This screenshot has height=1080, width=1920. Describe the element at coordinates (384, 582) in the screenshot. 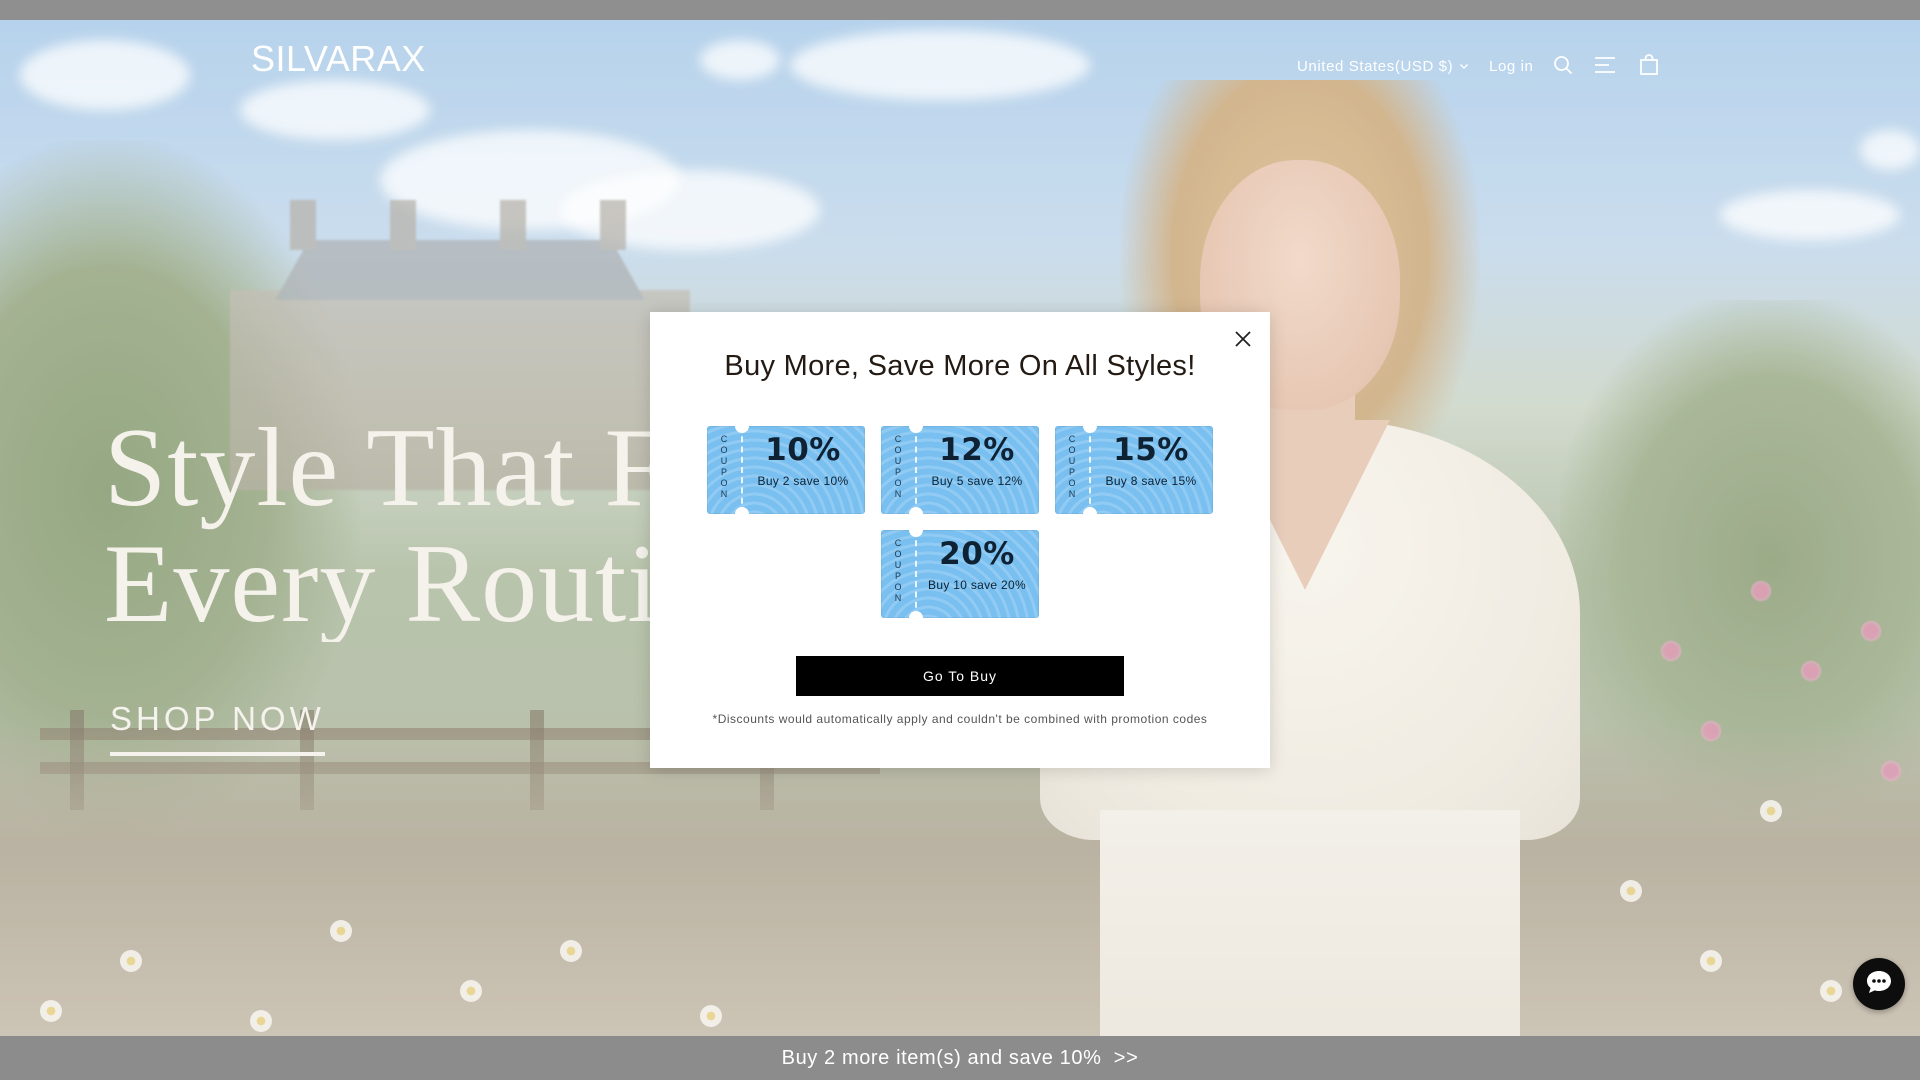

I see `hero-title-line2: Every Routine` at that location.